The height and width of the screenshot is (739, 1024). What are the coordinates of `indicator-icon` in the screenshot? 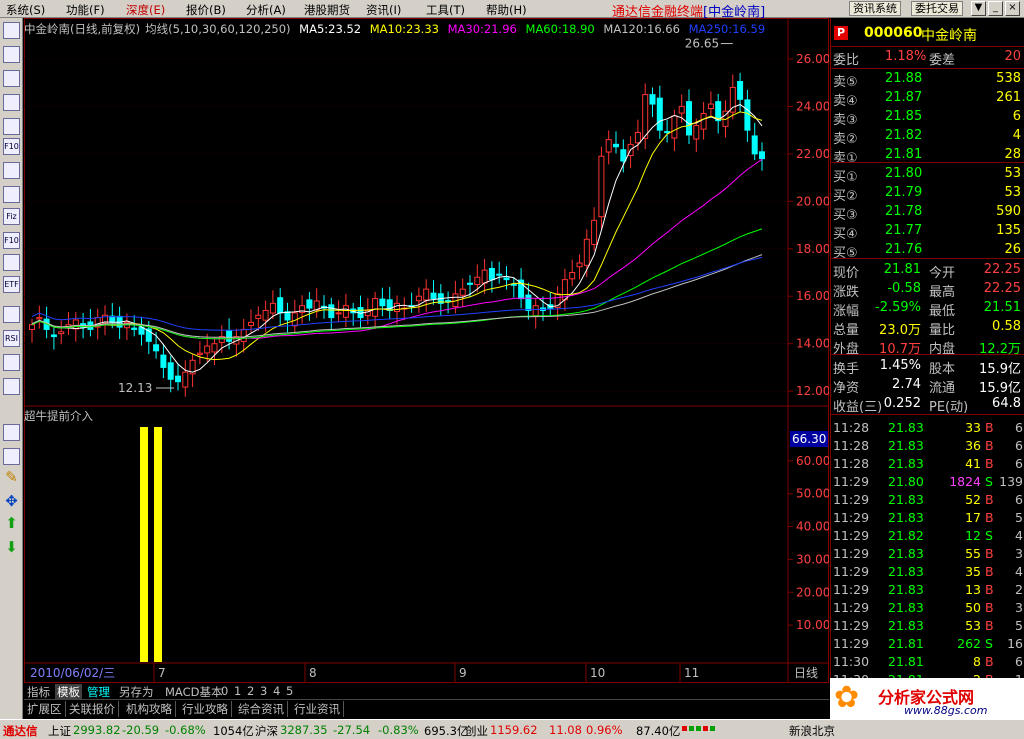 It's located at (11, 314).